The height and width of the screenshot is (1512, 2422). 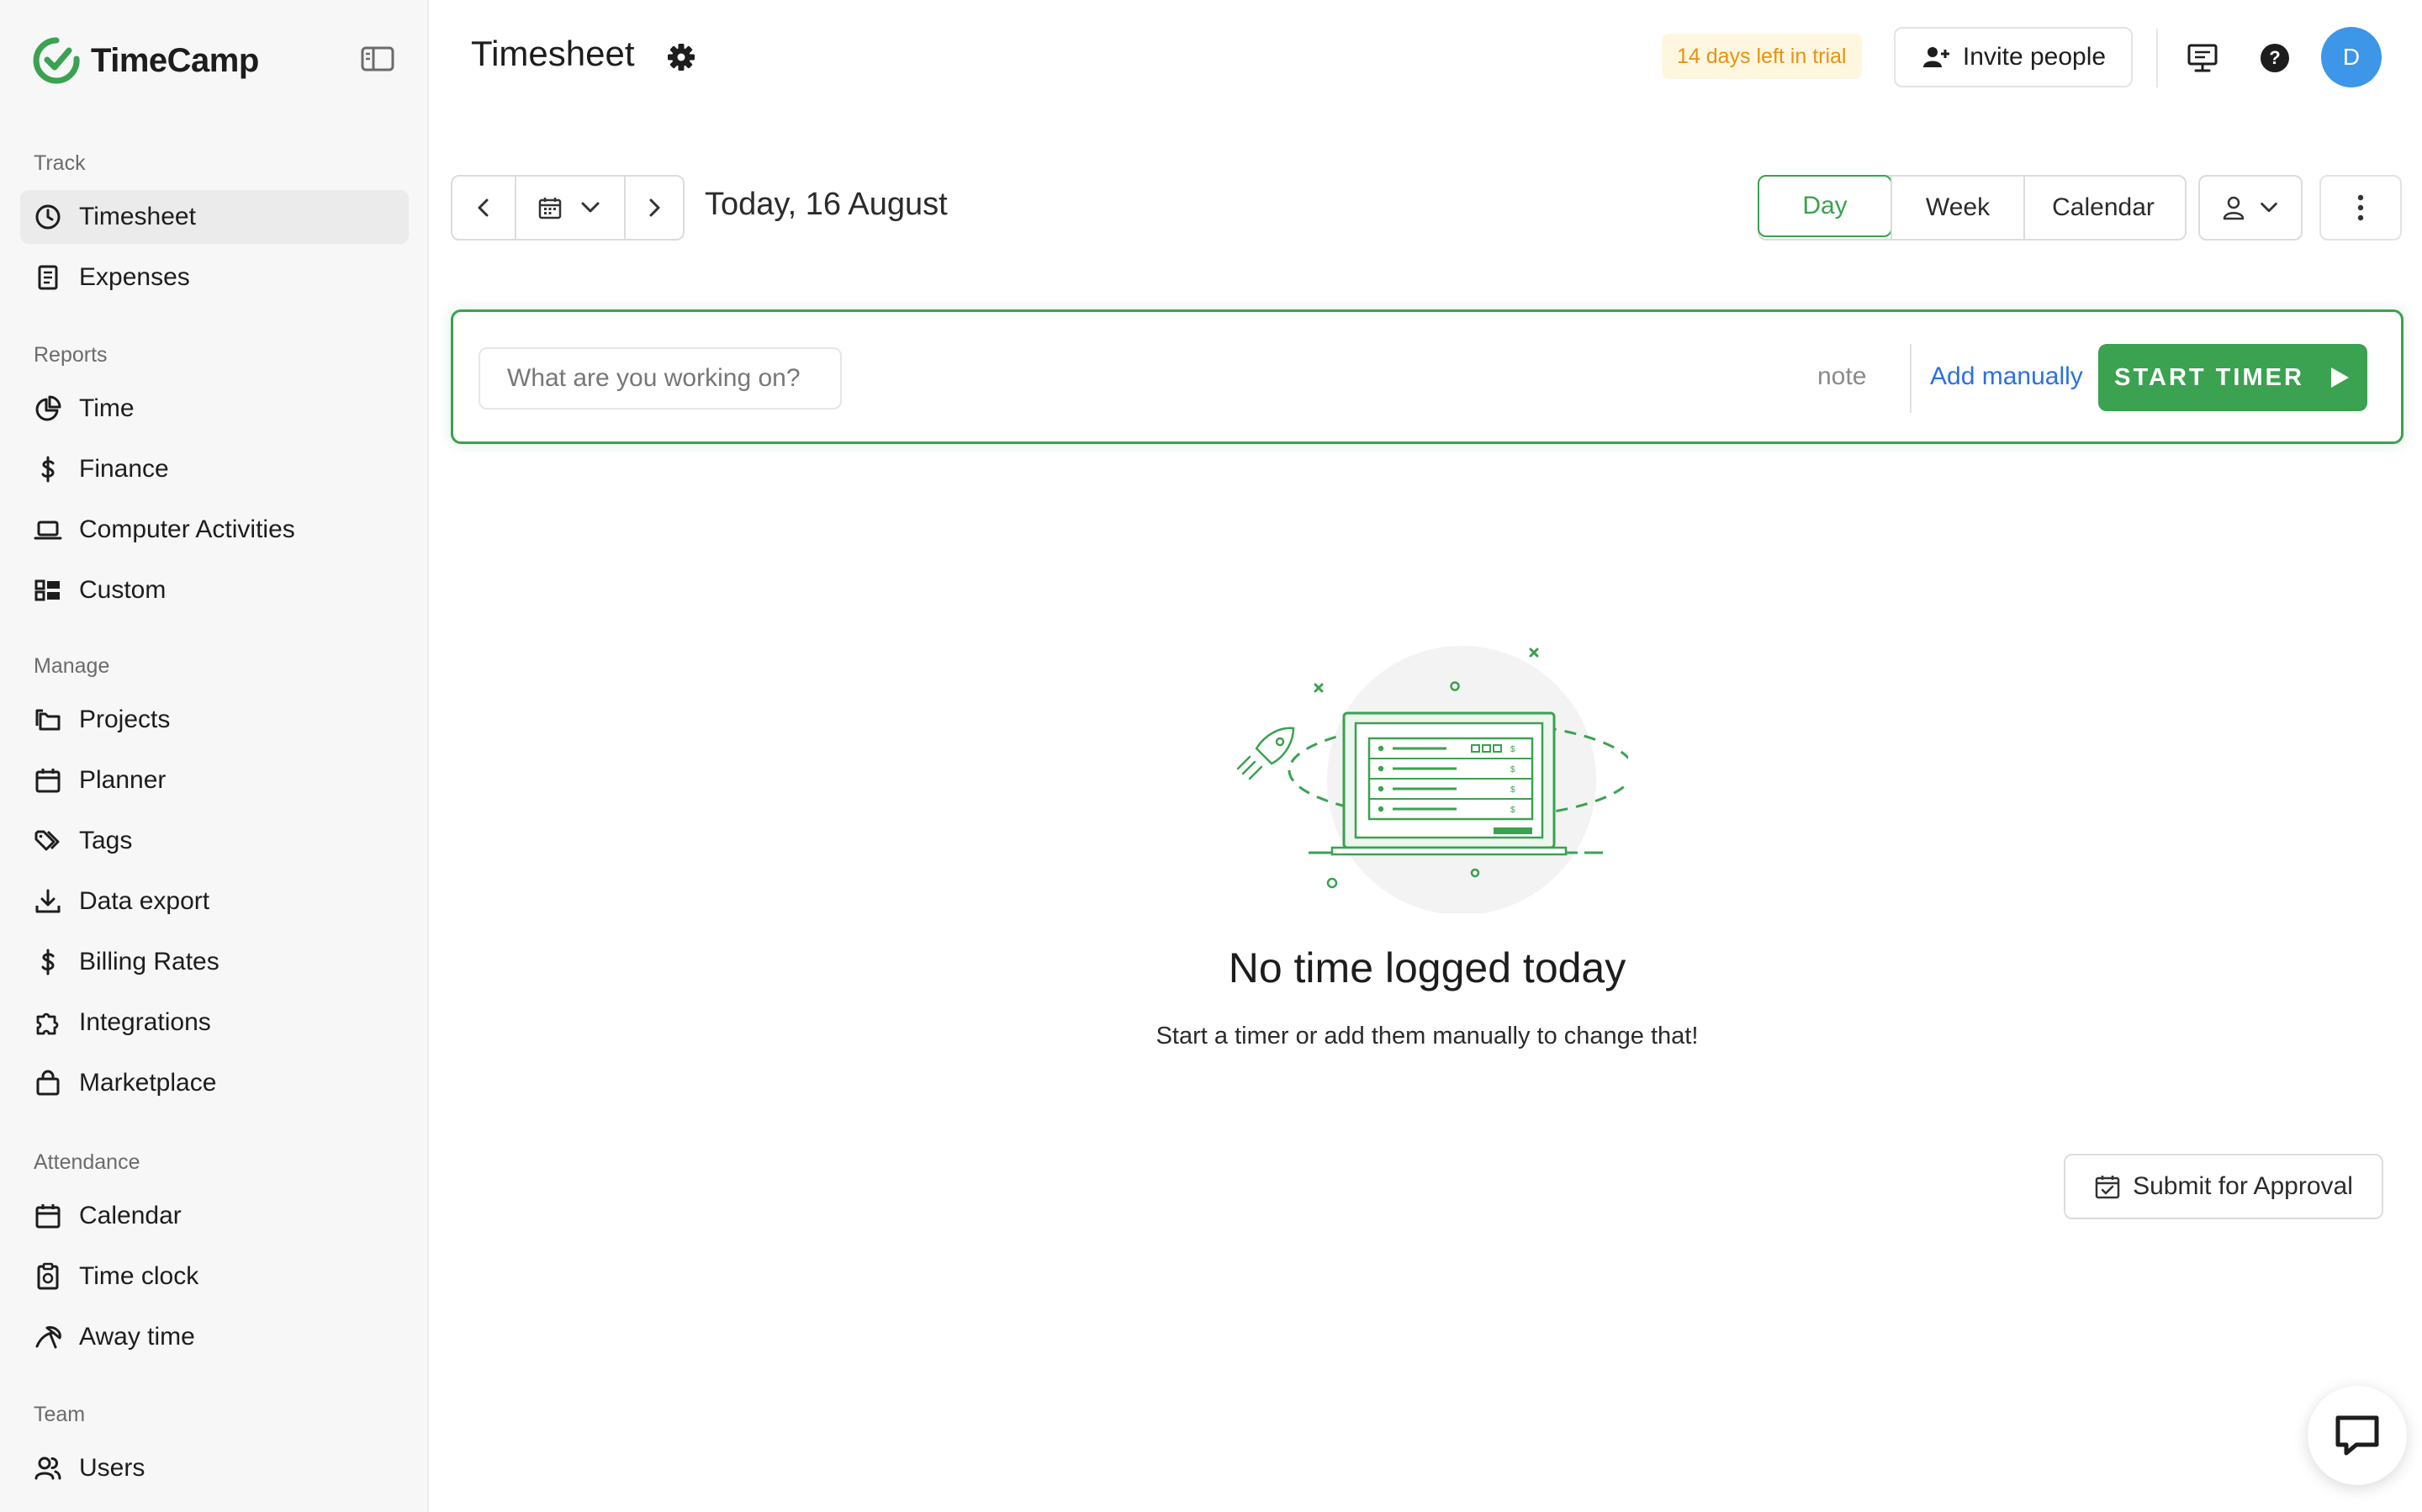 I want to click on date-navigator, so click(x=568, y=208).